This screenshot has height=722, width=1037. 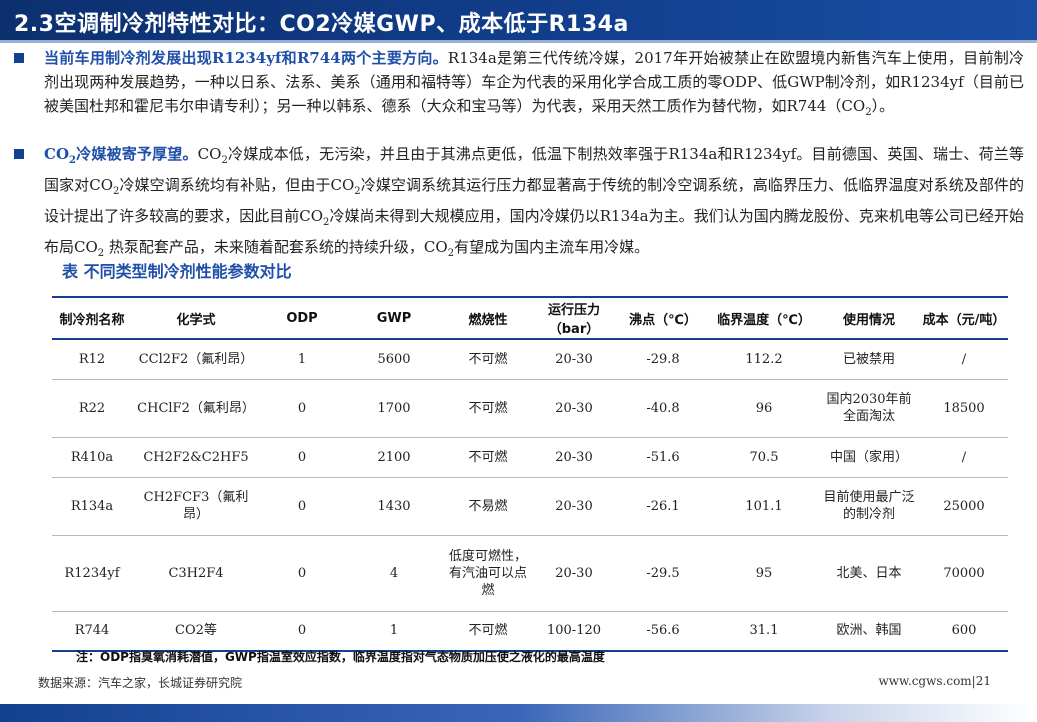 I want to click on column-header: 成本（元/吨）, so click(x=964, y=318).